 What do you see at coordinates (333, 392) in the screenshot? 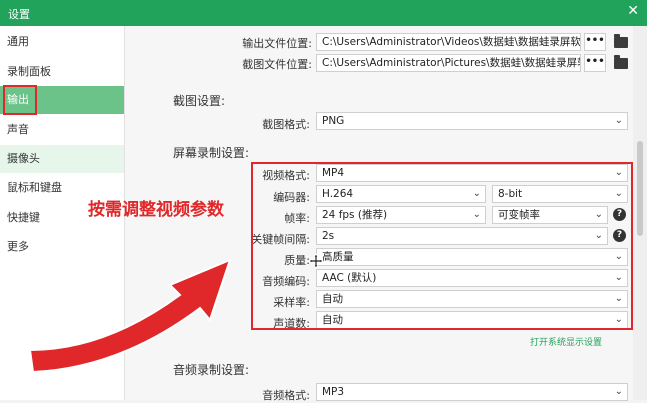
I see `audio-format-value: MP3` at bounding box center [333, 392].